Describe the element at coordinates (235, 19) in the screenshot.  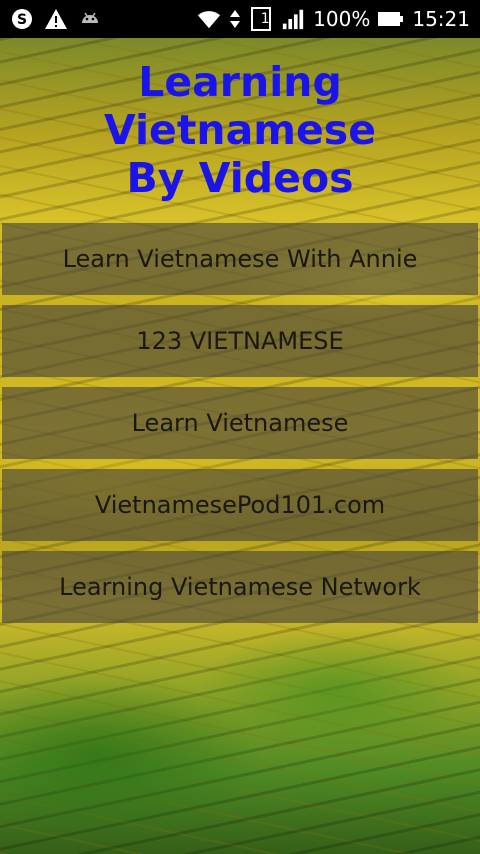
I see `data-arrows-icon` at that location.